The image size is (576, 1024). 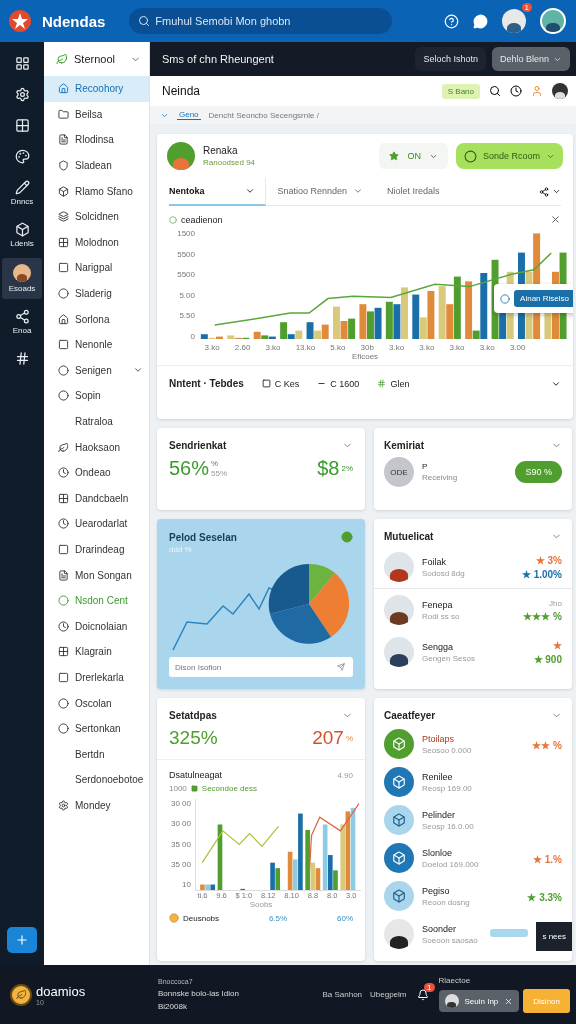 What do you see at coordinates (189, 468) in the screenshot?
I see `stat-value: 56%` at bounding box center [189, 468].